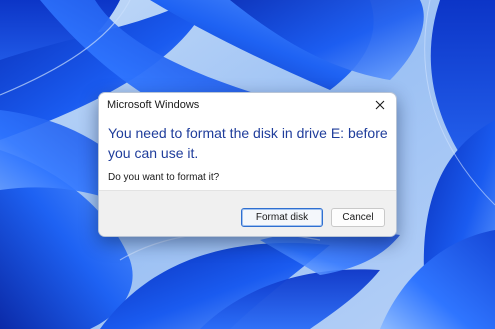 The width and height of the screenshot is (495, 329). I want to click on dialog-footer: Format disk Cancel, so click(247, 213).